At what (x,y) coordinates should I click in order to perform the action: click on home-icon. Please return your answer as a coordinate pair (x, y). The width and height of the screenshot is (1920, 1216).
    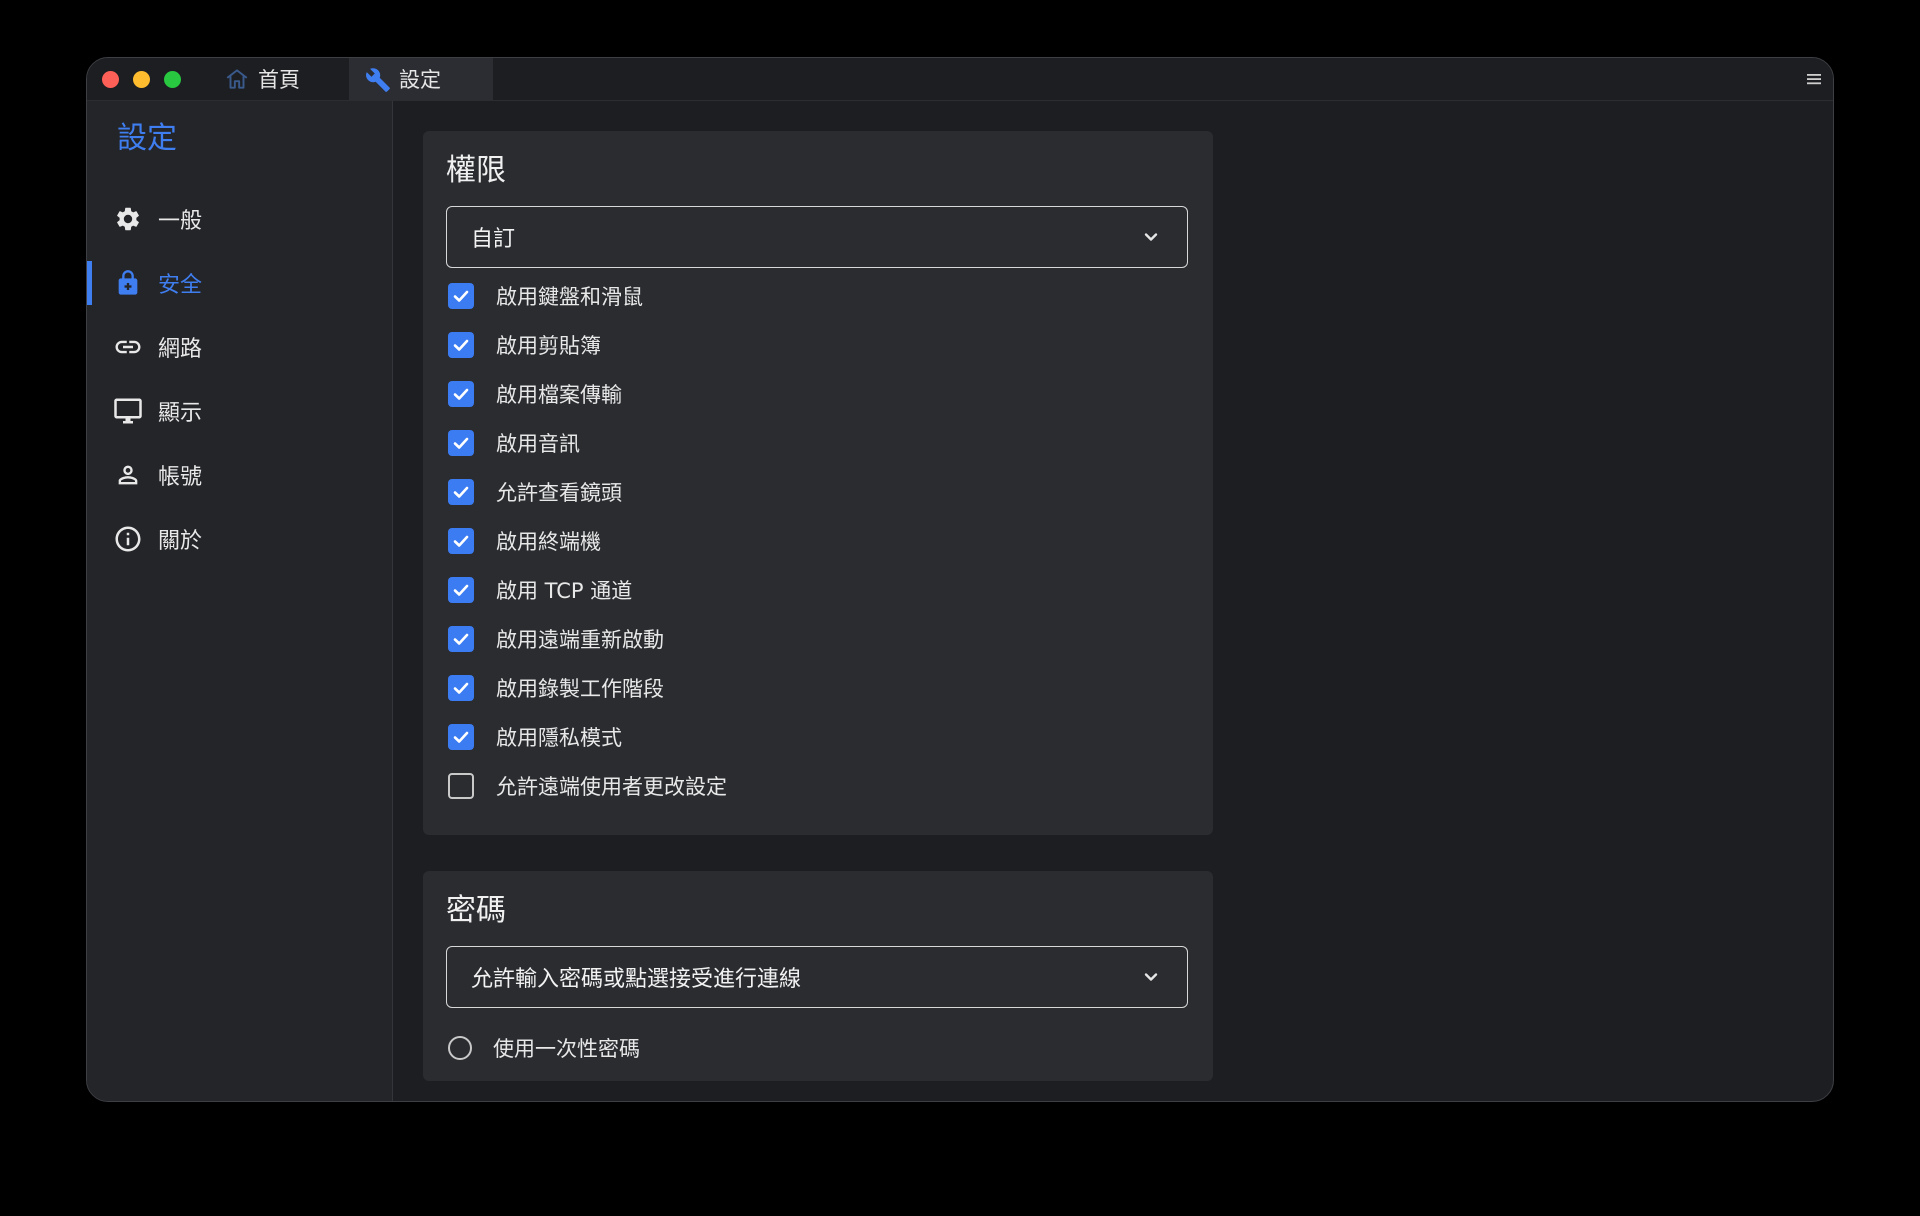
    Looking at the image, I should click on (237, 79).